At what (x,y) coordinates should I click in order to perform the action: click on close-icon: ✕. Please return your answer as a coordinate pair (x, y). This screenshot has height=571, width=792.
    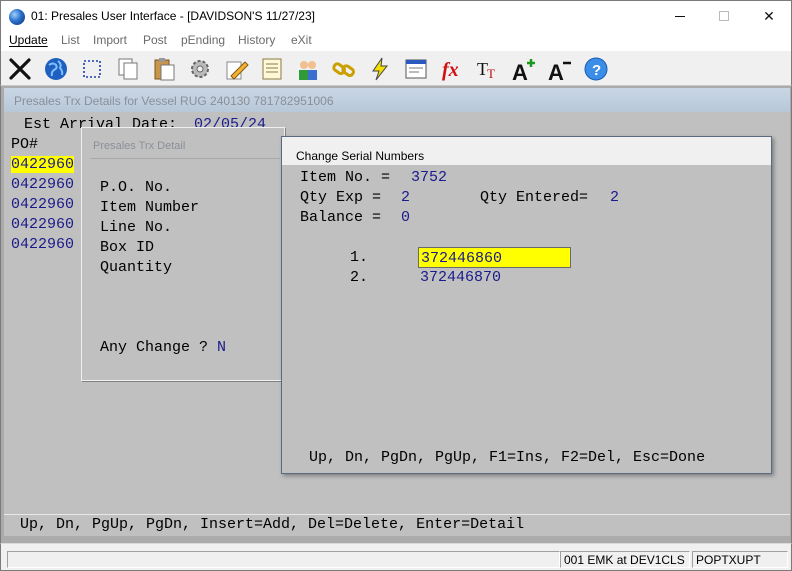
    Looking at the image, I should click on (769, 15).